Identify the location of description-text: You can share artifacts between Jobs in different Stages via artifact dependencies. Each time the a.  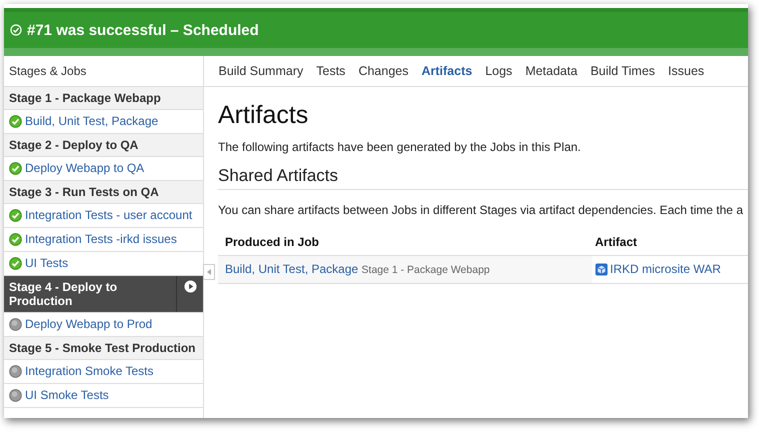
(481, 210).